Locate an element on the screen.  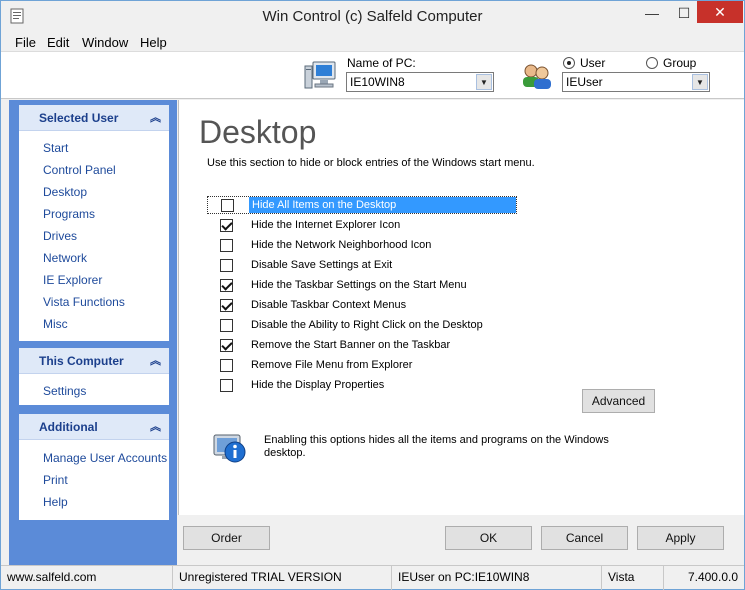
panel-title: Selected User is located at coordinates (79, 118).